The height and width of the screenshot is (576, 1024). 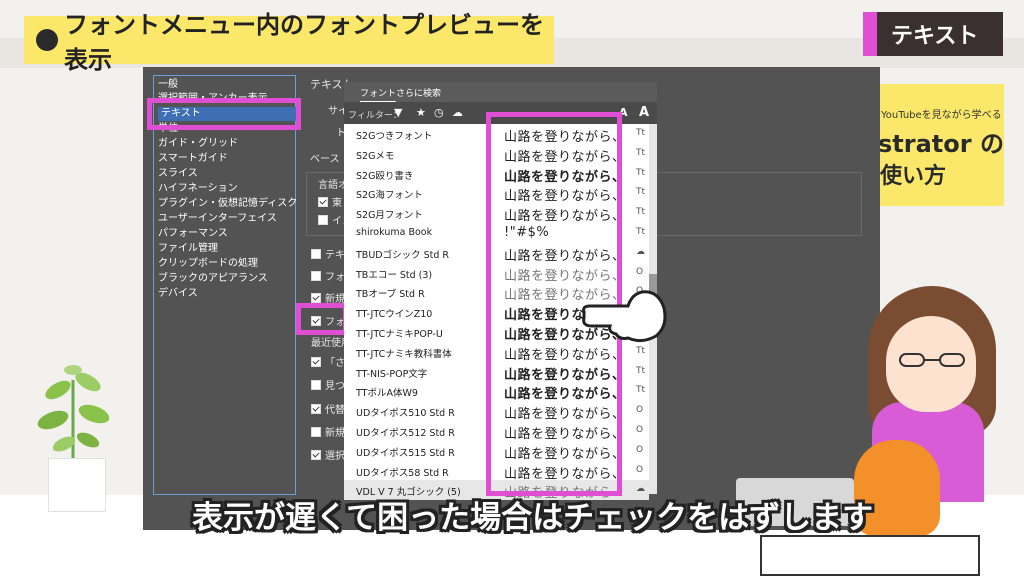 I want to click on font-name: TT-JTCナミキ教科書体, so click(x=404, y=354).